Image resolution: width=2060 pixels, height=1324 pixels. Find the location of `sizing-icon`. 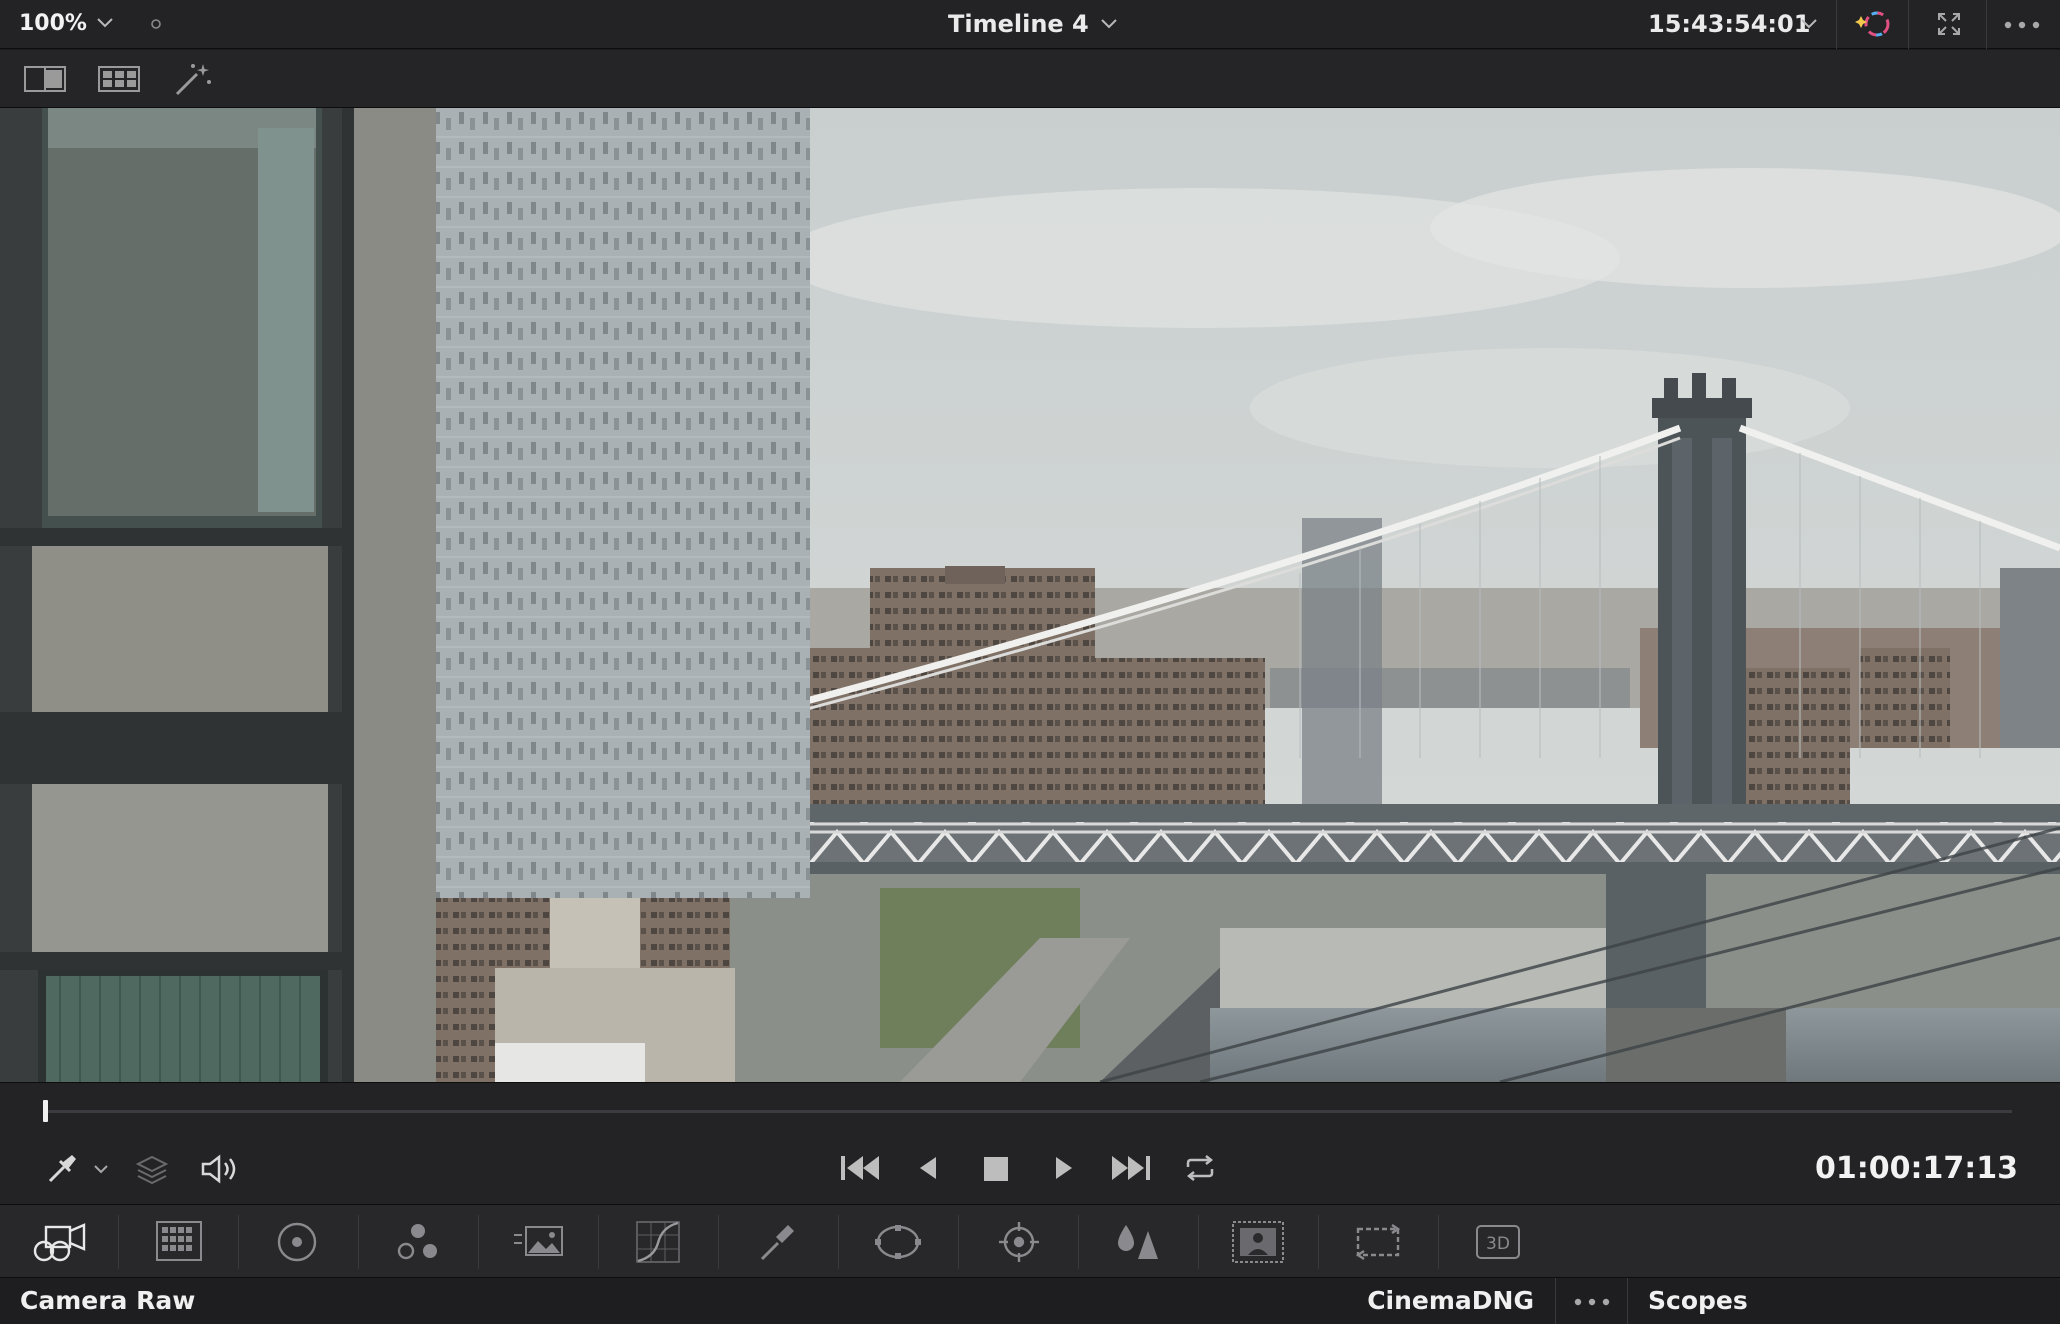

sizing-icon is located at coordinates (1378, 1242).